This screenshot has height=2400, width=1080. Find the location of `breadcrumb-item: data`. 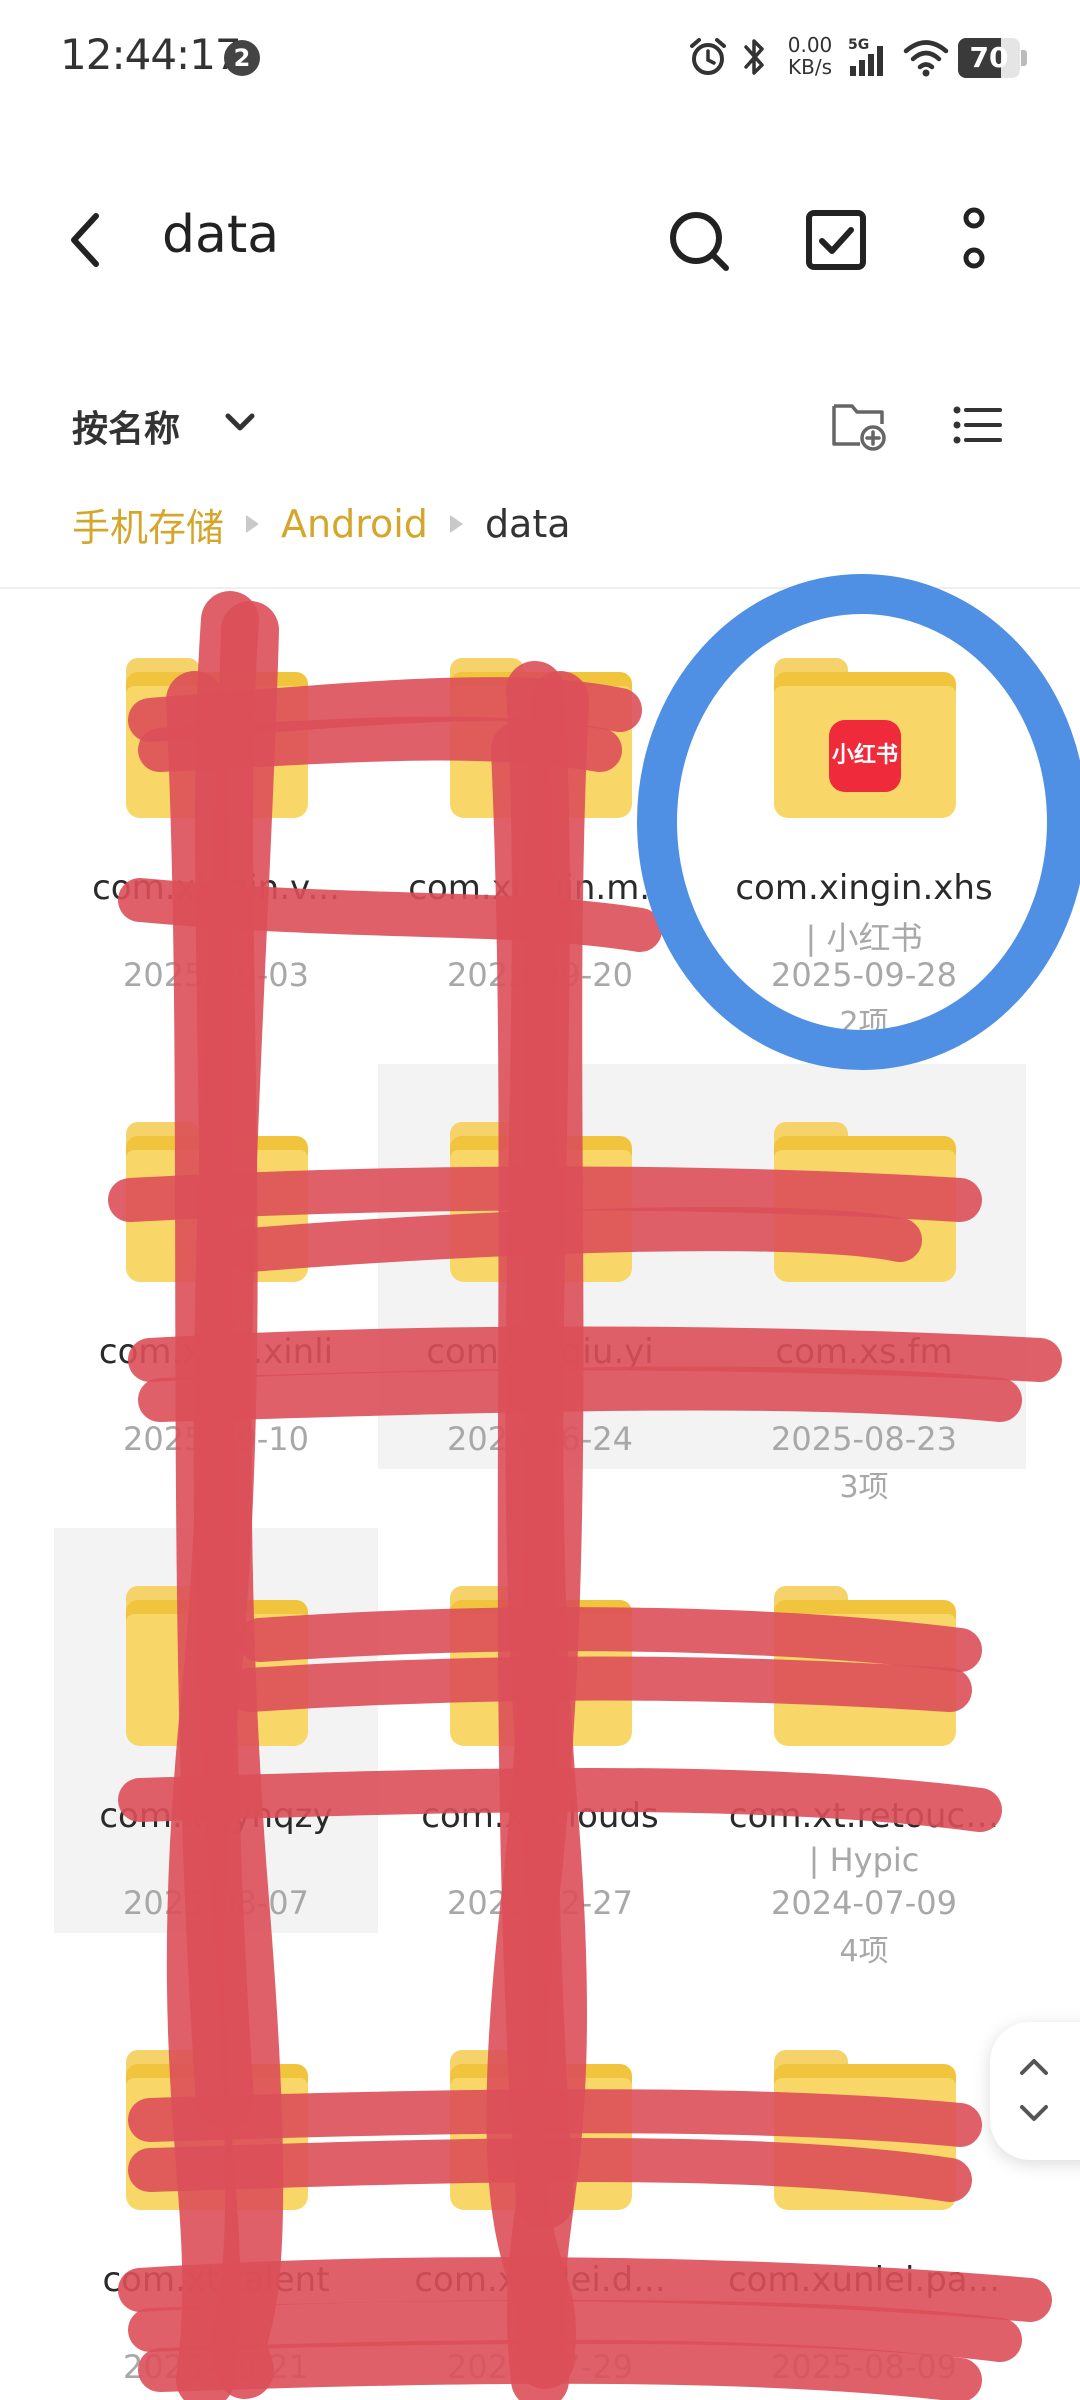

breadcrumb-item: data is located at coordinates (527, 524).